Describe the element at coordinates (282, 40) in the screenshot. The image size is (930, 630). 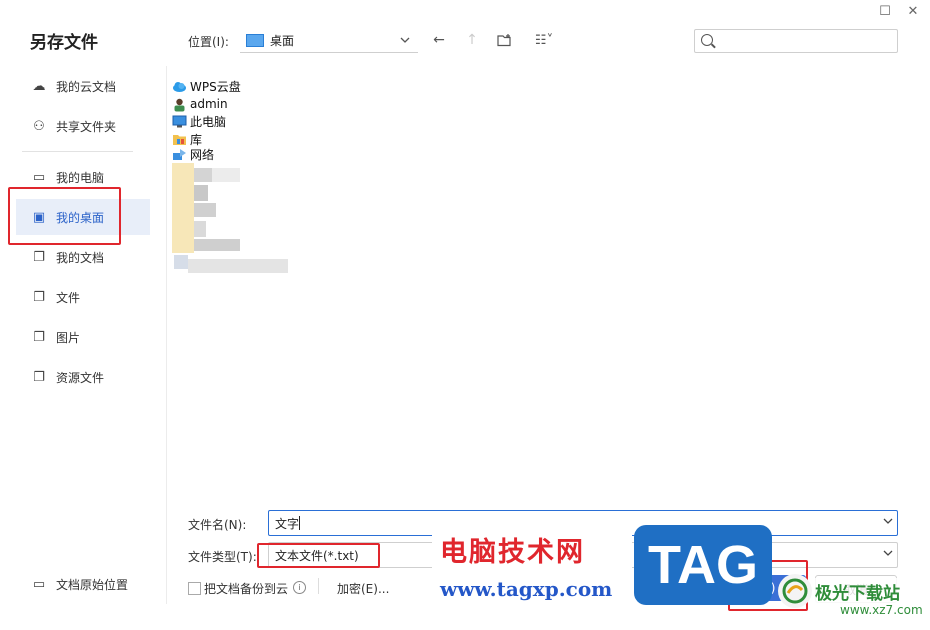
I see `location-value: 桌面` at that location.